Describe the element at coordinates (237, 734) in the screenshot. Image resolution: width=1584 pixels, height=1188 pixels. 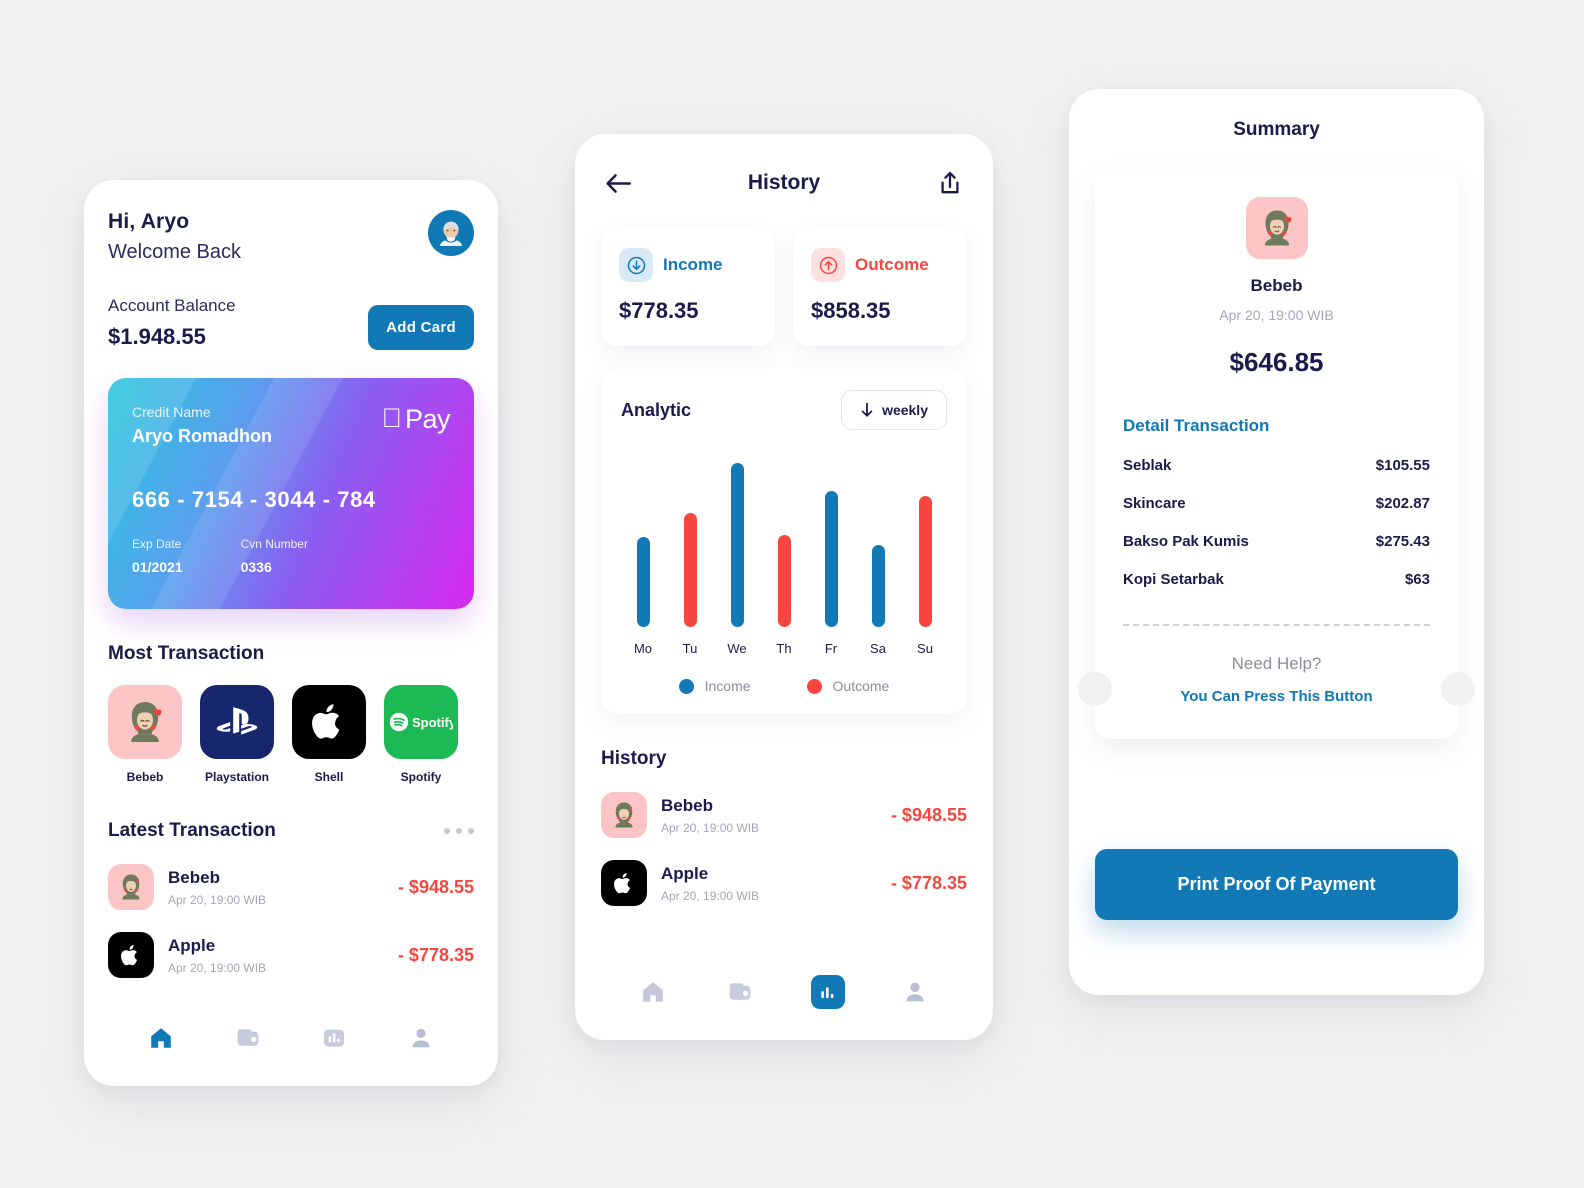
I see `most-transaction-item-playstation: Playstation` at that location.